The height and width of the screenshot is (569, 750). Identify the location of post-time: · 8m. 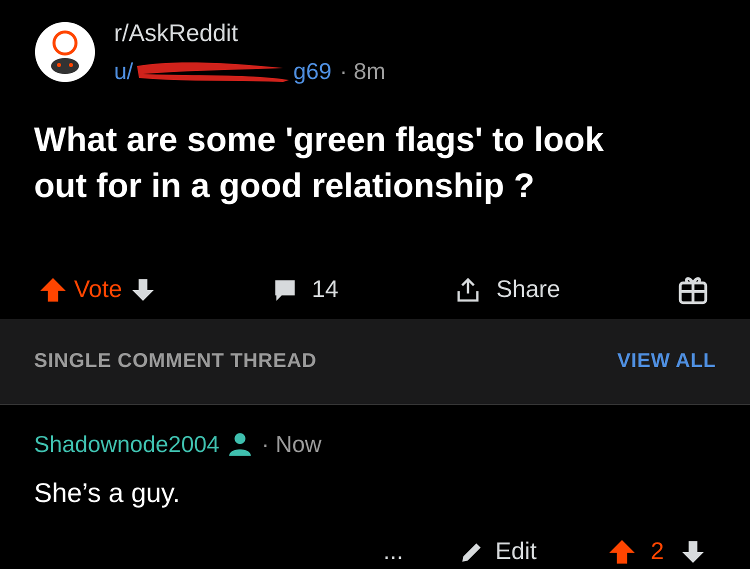
(363, 71).